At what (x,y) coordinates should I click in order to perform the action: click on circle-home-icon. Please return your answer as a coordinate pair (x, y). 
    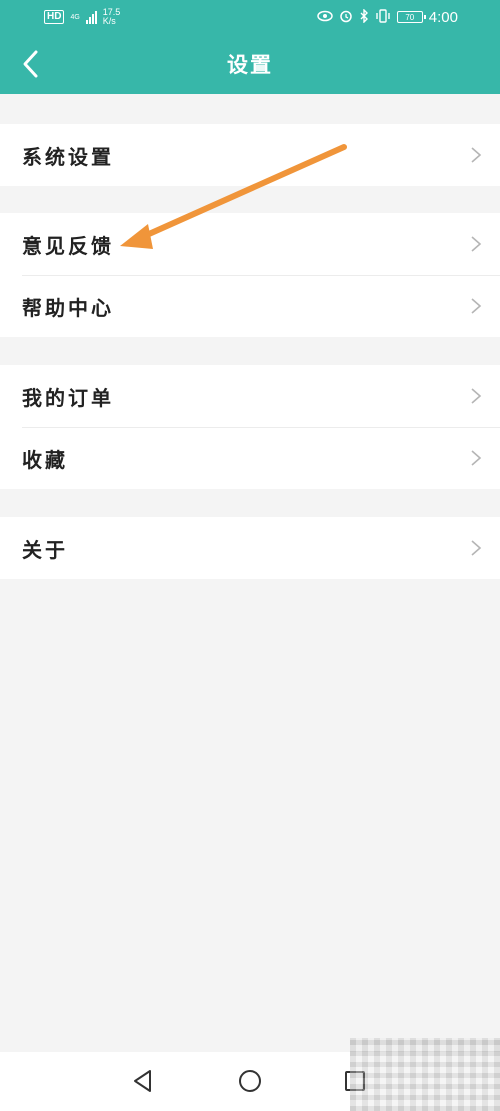
    Looking at the image, I should click on (250, 1081).